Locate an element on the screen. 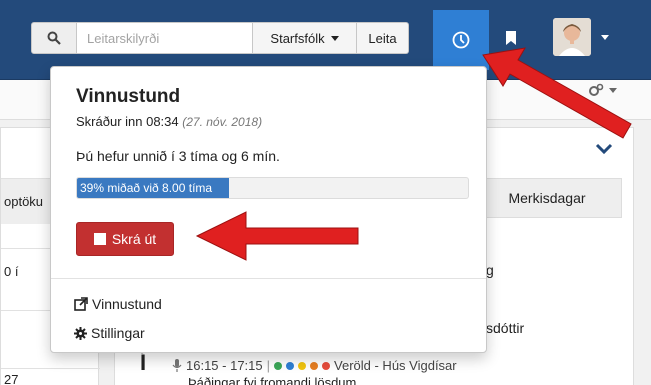  divider is located at coordinates (268, 278).